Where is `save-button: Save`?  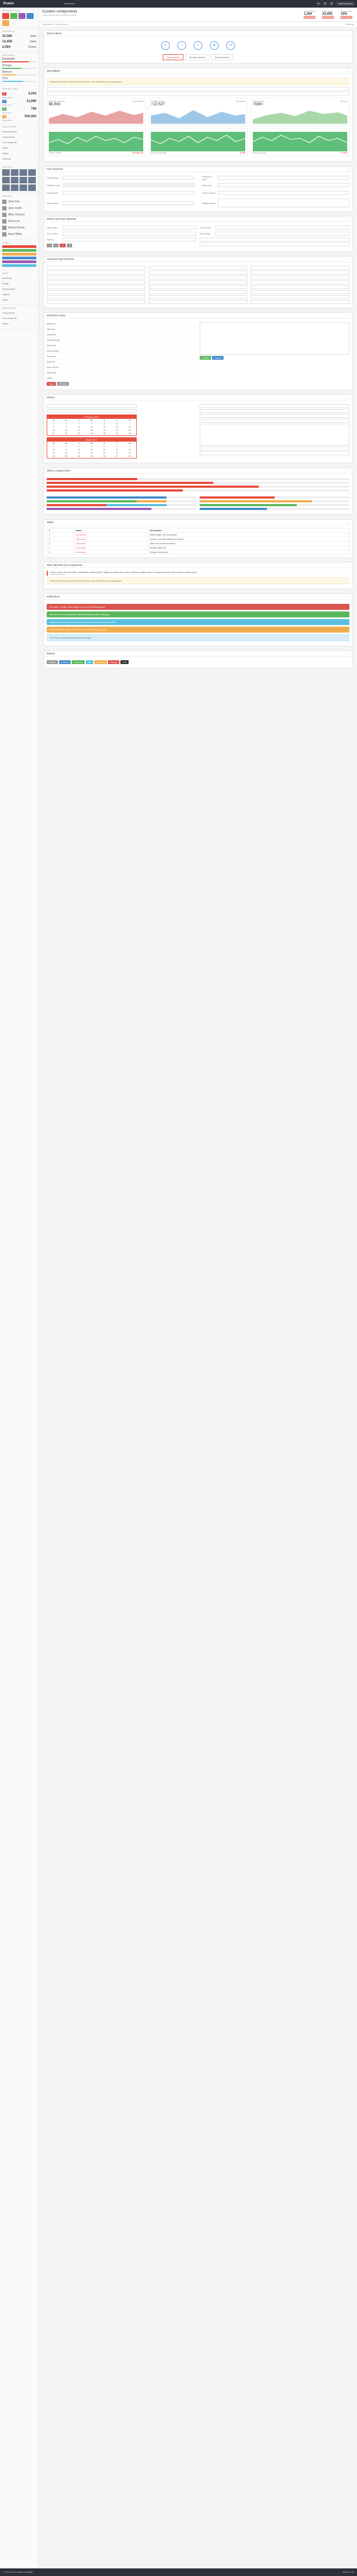
save-button: Save is located at coordinates (51, 384).